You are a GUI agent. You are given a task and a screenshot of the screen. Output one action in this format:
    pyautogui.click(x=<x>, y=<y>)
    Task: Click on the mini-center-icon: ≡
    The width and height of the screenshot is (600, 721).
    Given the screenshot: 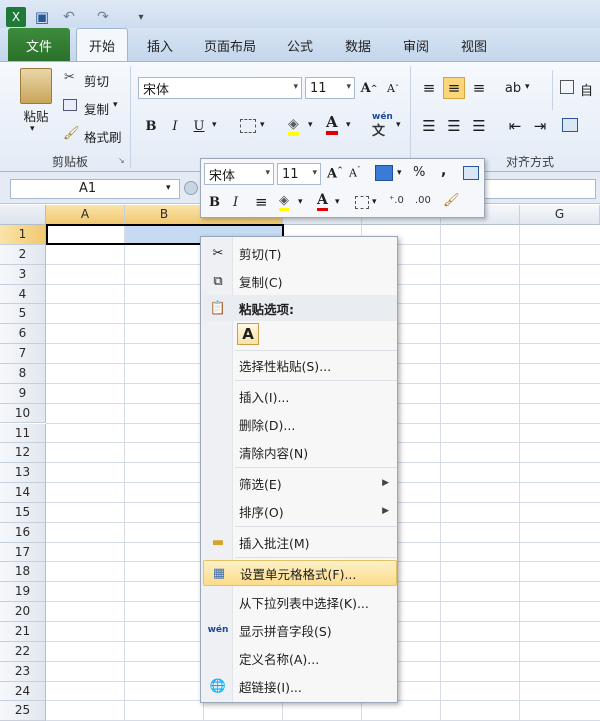 What is the action you would take?
    pyautogui.click(x=261, y=202)
    